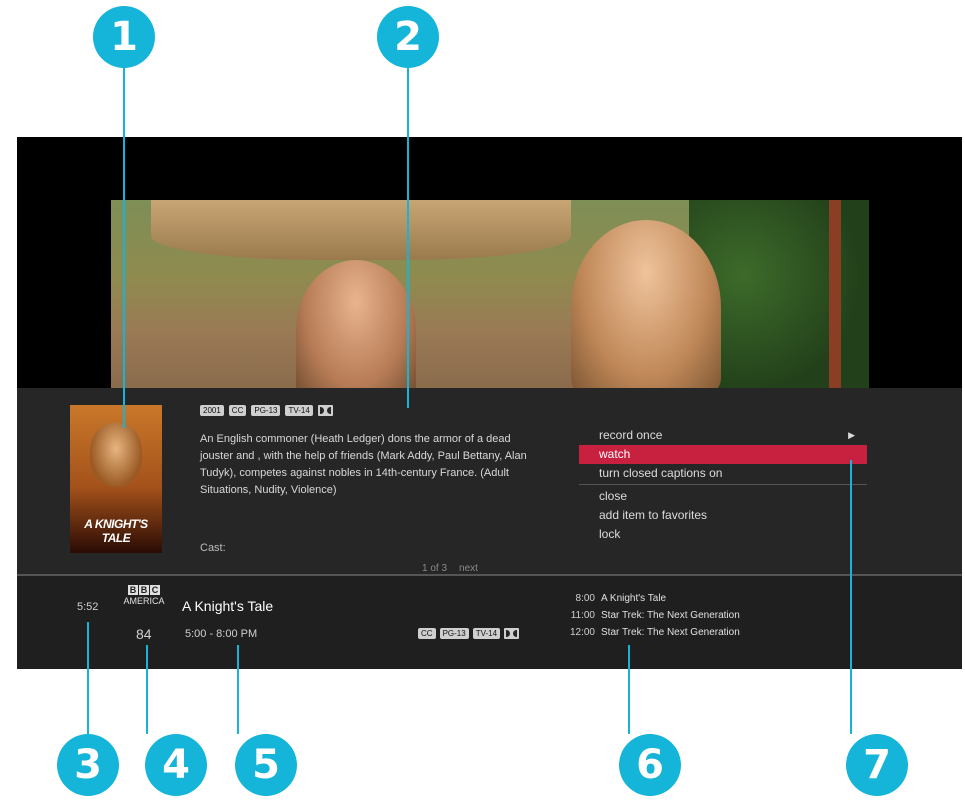  What do you see at coordinates (723, 454) in the screenshot?
I see `menu-item-watch: watch` at bounding box center [723, 454].